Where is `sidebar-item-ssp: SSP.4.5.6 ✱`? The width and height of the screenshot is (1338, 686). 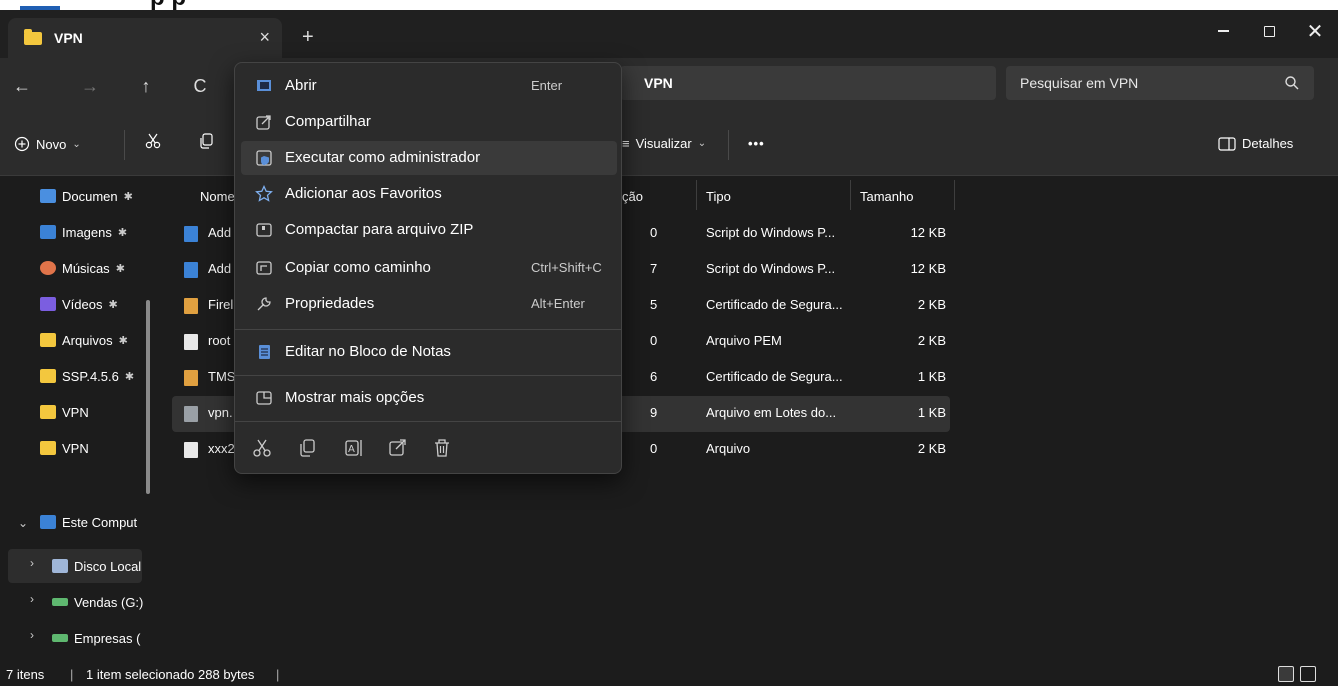 sidebar-item-ssp: SSP.4.5.6 ✱ is located at coordinates (87, 376).